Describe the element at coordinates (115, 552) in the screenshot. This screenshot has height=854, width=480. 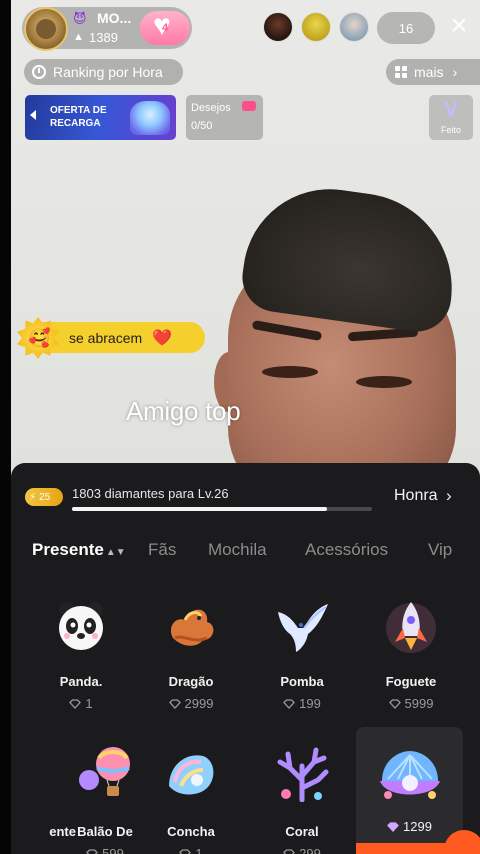
I see `sort-icon: ▲▼` at that location.